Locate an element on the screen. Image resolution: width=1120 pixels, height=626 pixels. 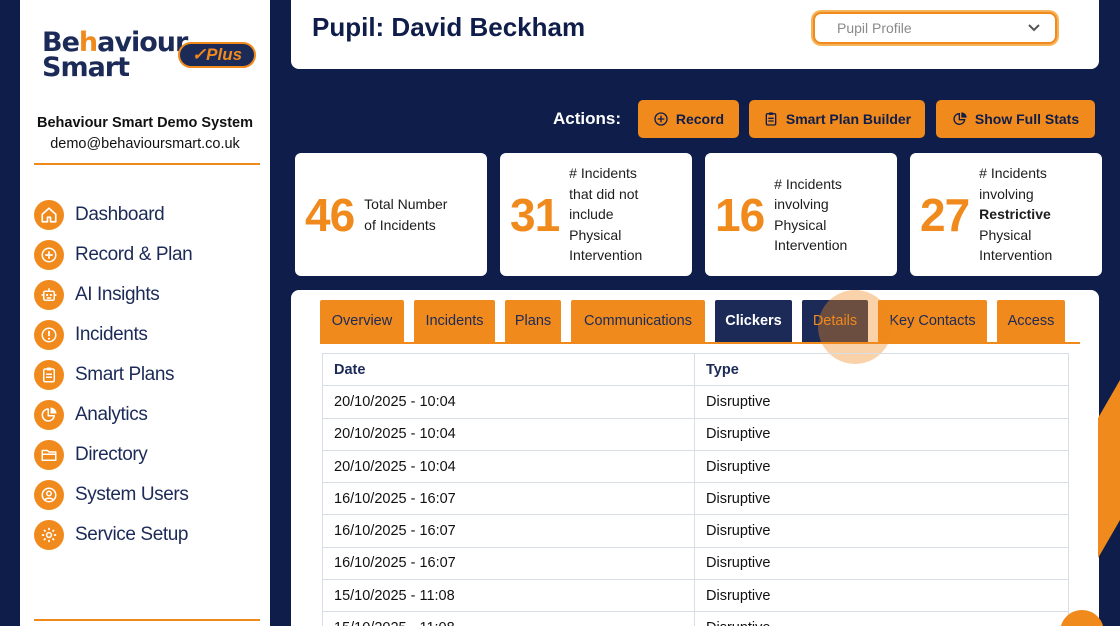
stat-value: 16 is located at coordinates (740, 214).